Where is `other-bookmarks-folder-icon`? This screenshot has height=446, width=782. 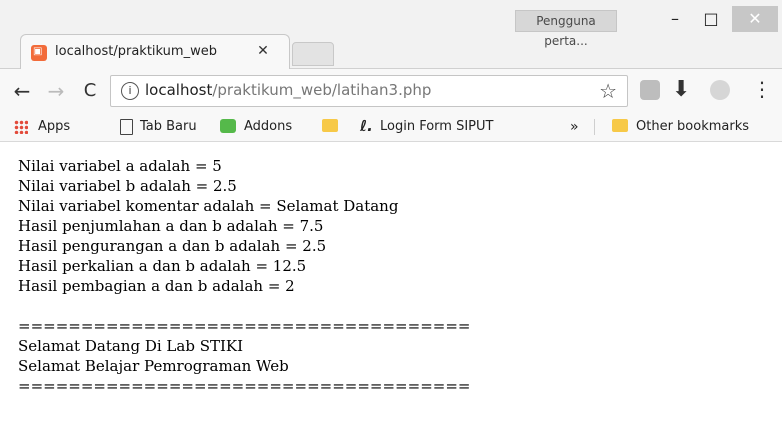
other-bookmarks-folder-icon is located at coordinates (620, 125).